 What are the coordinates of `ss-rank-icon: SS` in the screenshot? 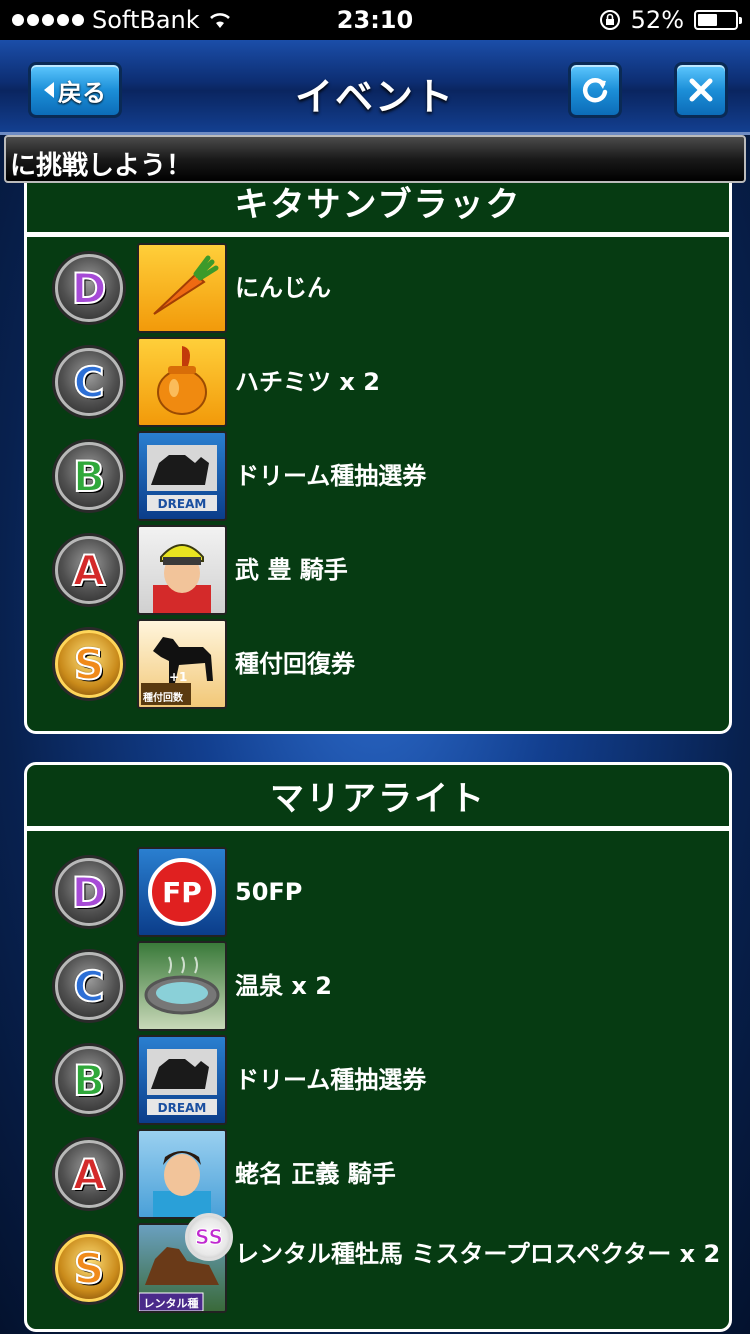 It's located at (209, 1237).